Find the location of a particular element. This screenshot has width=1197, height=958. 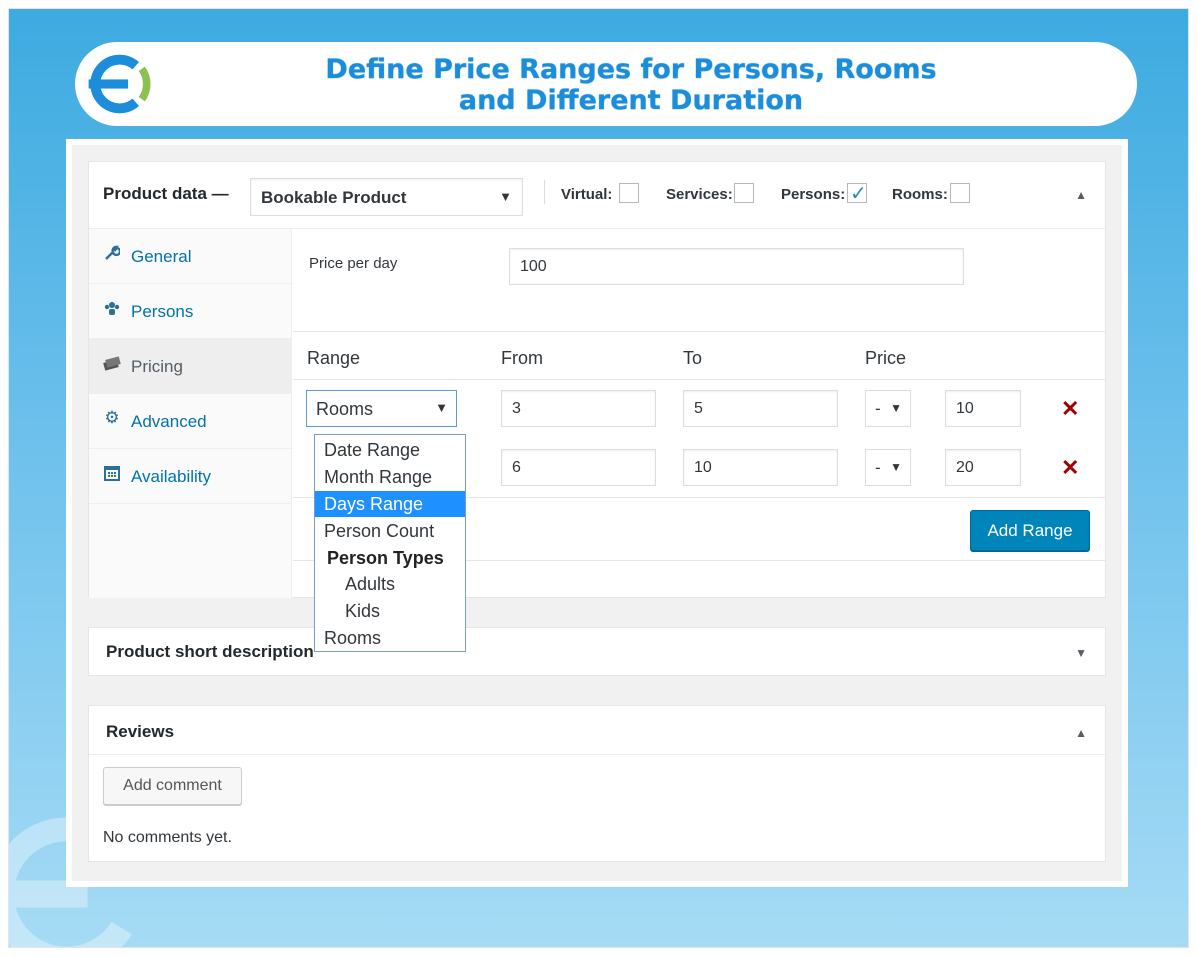

tab-advanced: ⚙ Advanced is located at coordinates (190, 421).